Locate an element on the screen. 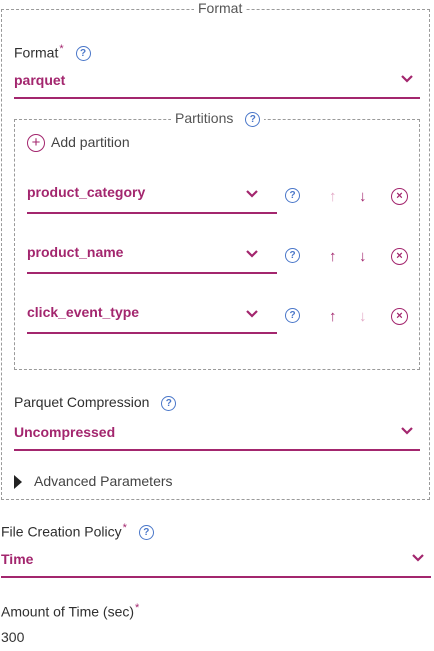 Image resolution: width=434 pixels, height=651 pixels. amount-input: 300 is located at coordinates (12, 637).